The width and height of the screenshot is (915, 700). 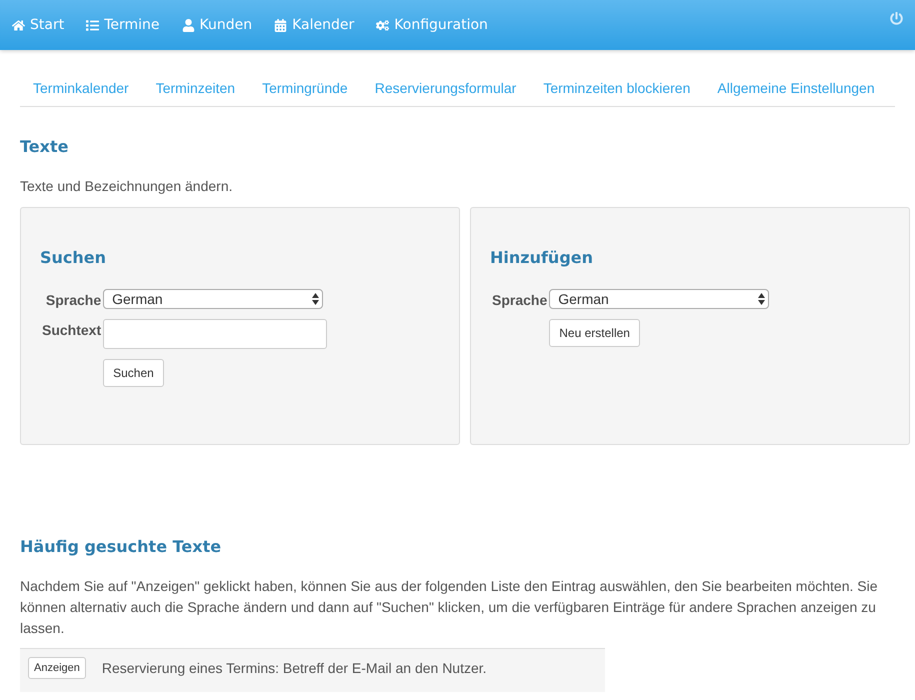 What do you see at coordinates (188, 25) in the screenshot?
I see `user-icon` at bounding box center [188, 25].